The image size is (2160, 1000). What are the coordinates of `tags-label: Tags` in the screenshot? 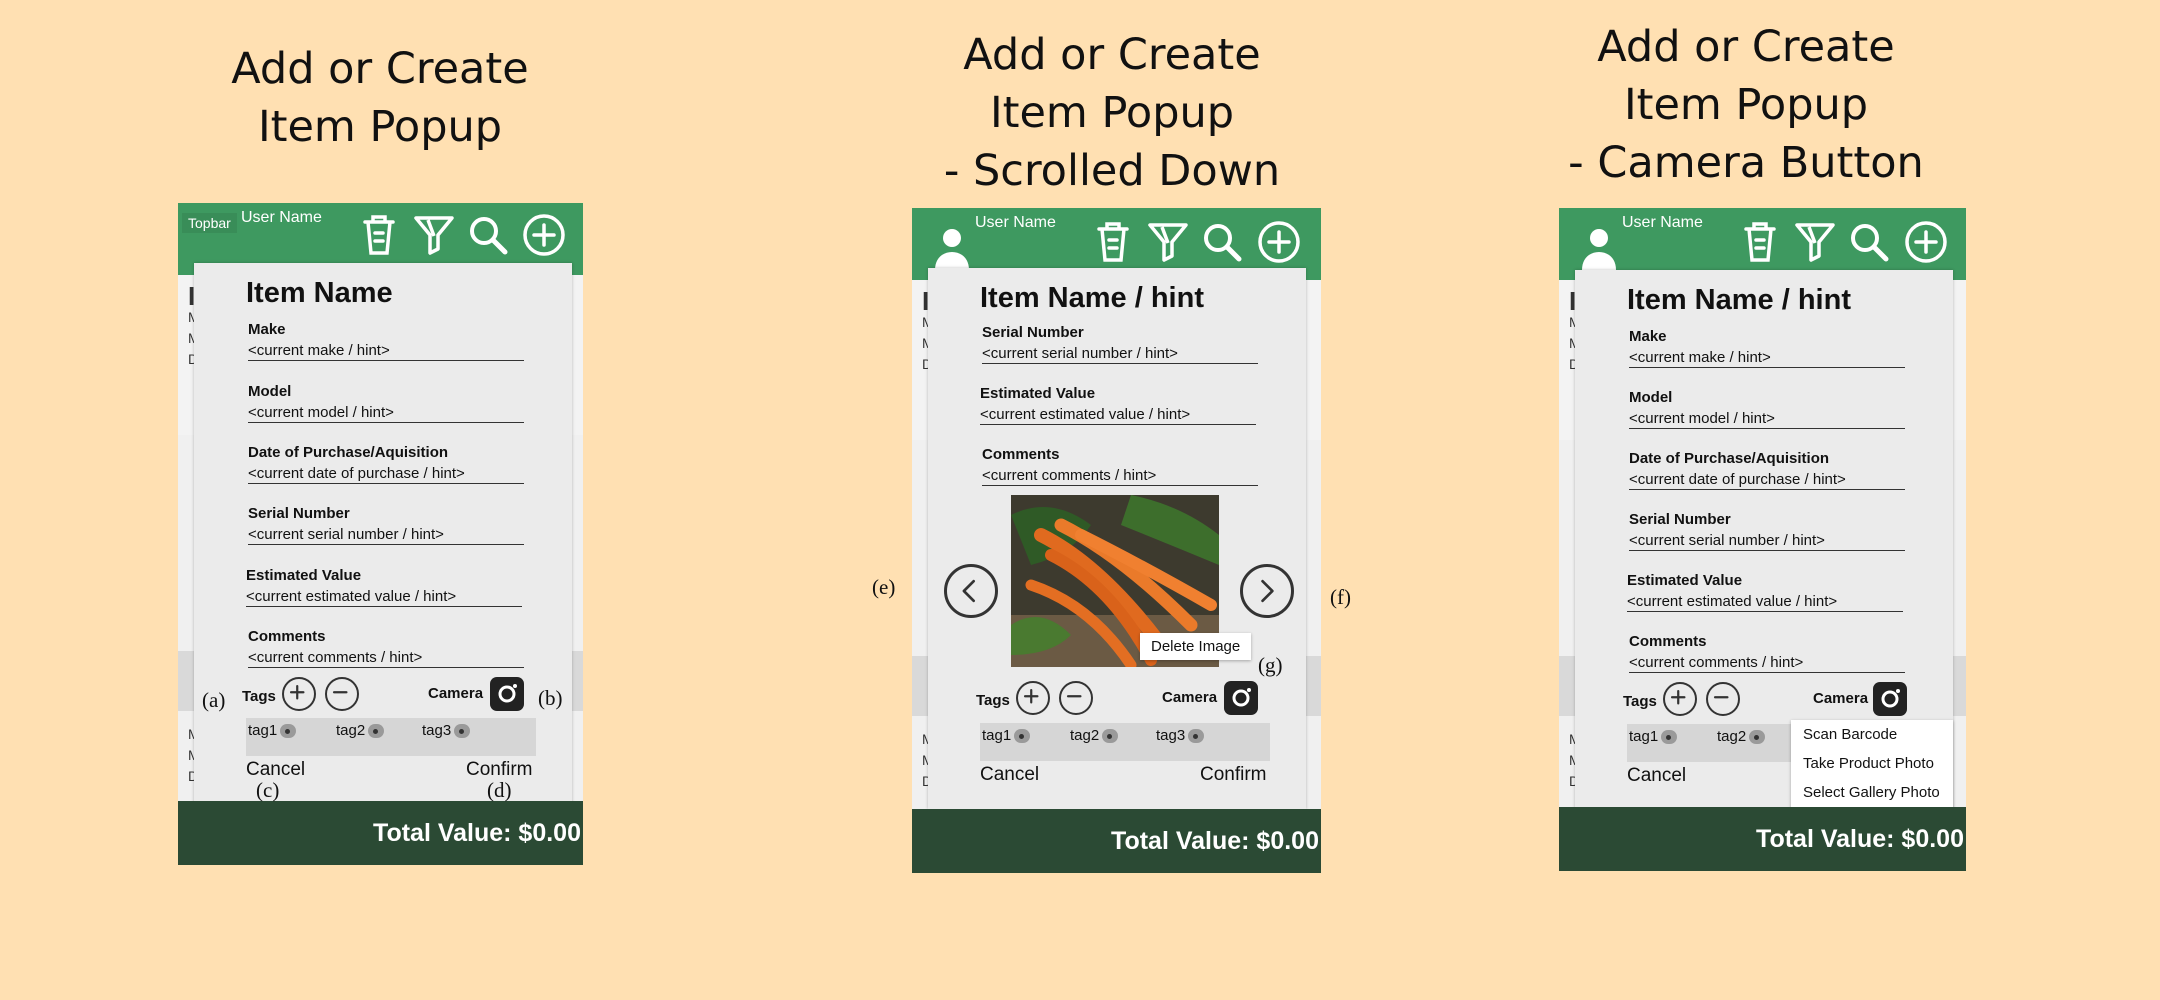 It's located at (1640, 701).